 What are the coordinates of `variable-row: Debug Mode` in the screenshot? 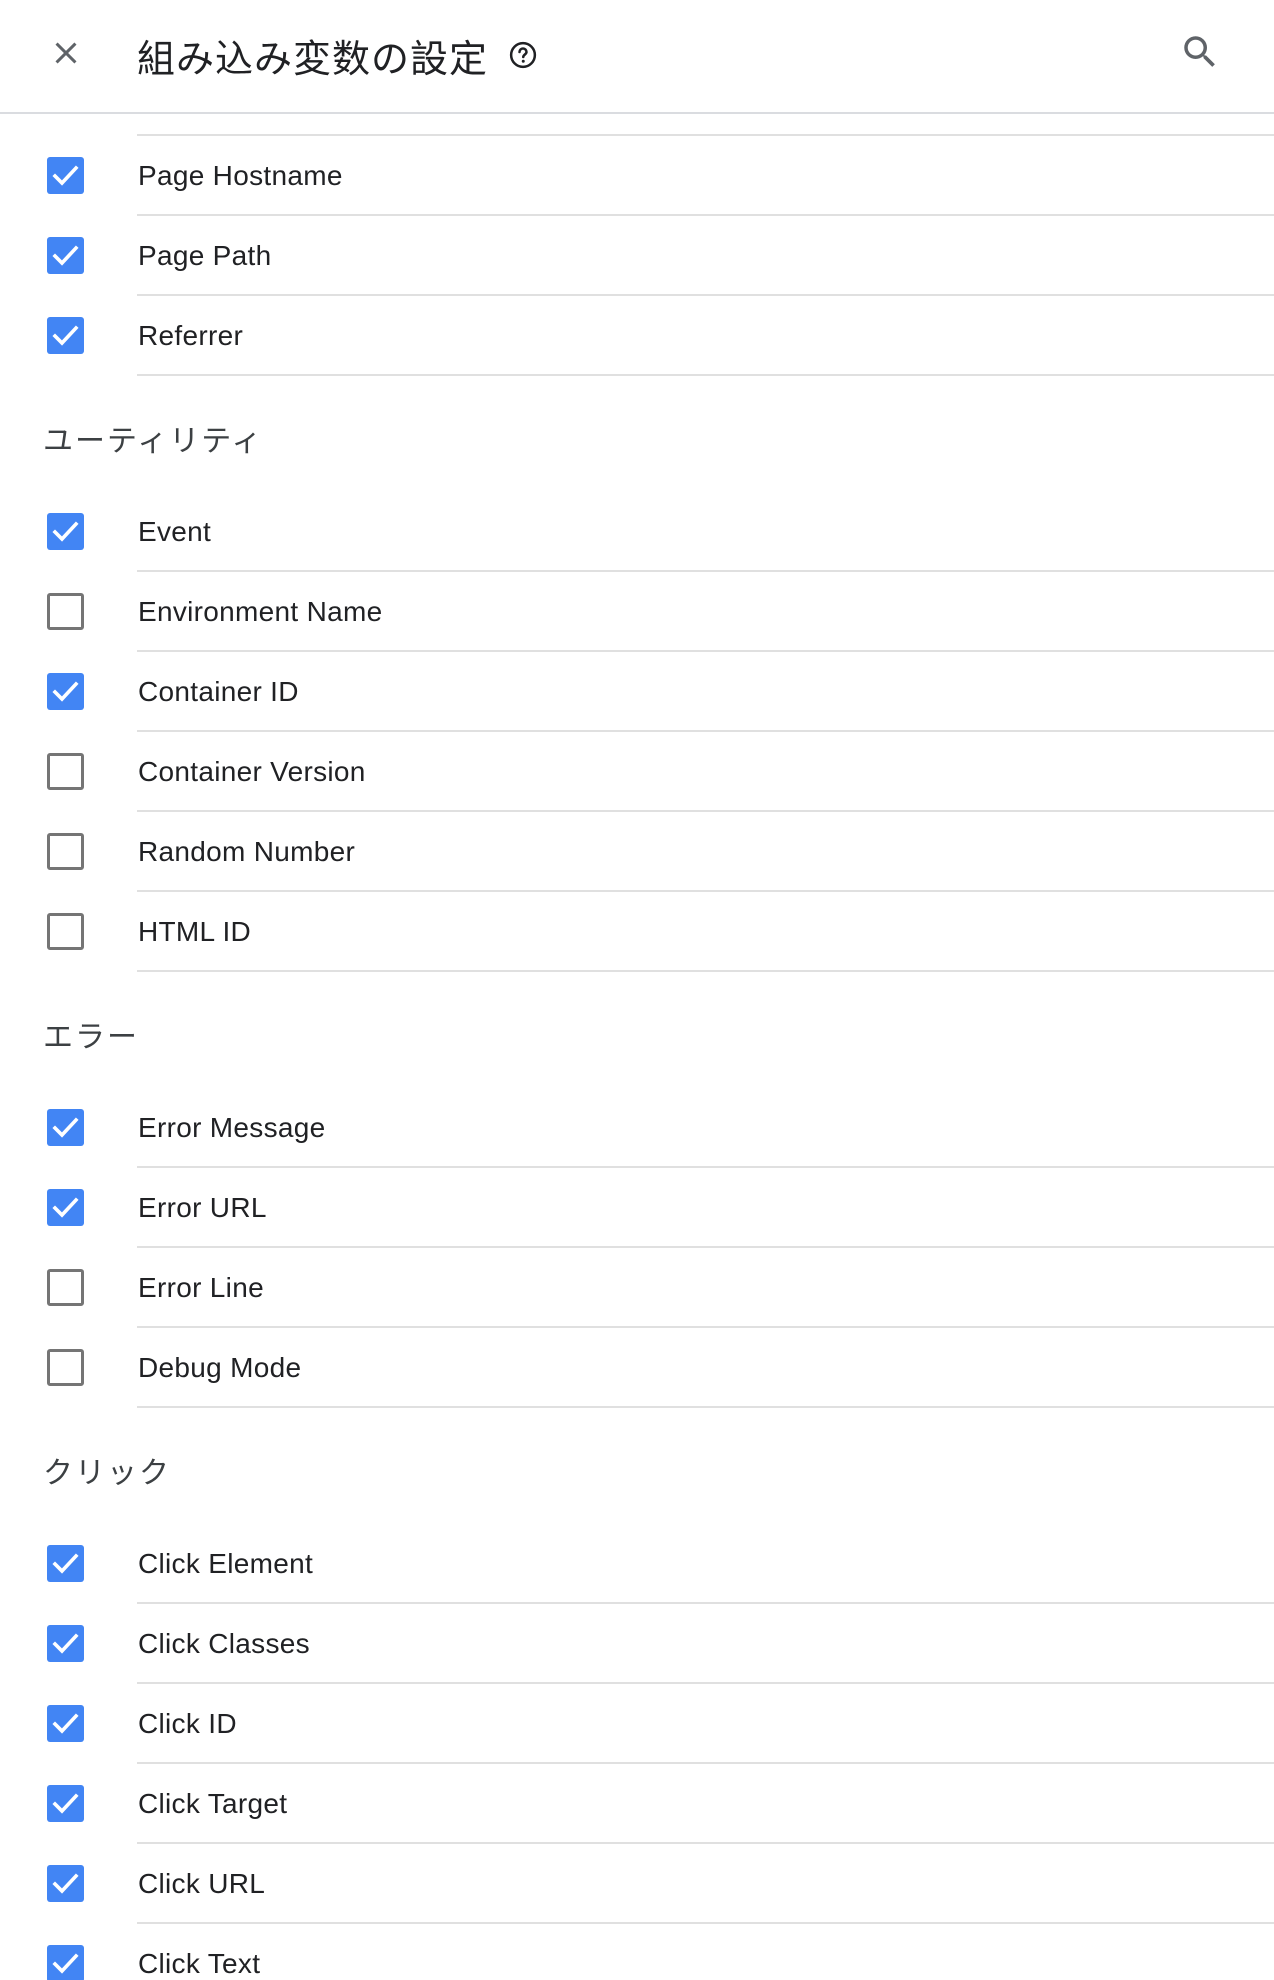 It's located at (637, 1368).